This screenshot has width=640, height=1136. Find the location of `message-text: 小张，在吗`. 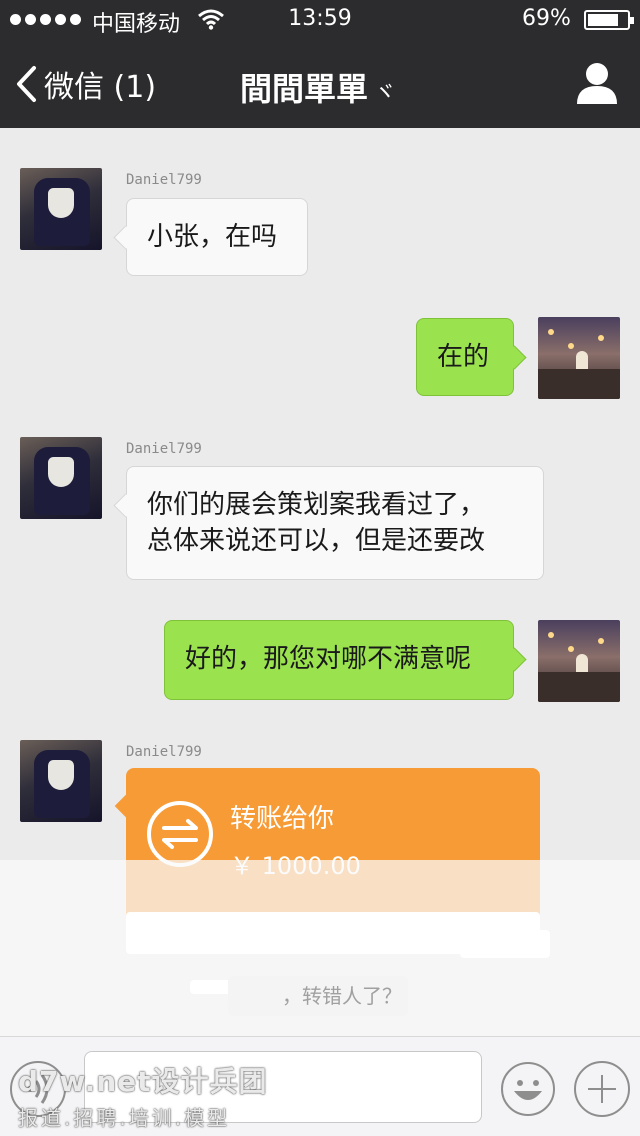

message-text: 小张，在吗 is located at coordinates (212, 237).